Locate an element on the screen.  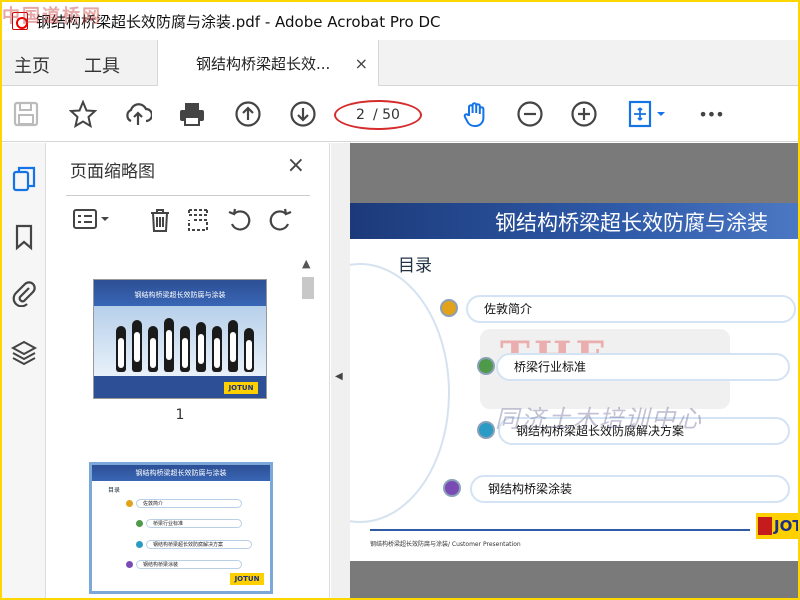
close-tab-icon: × is located at coordinates (361, 63).